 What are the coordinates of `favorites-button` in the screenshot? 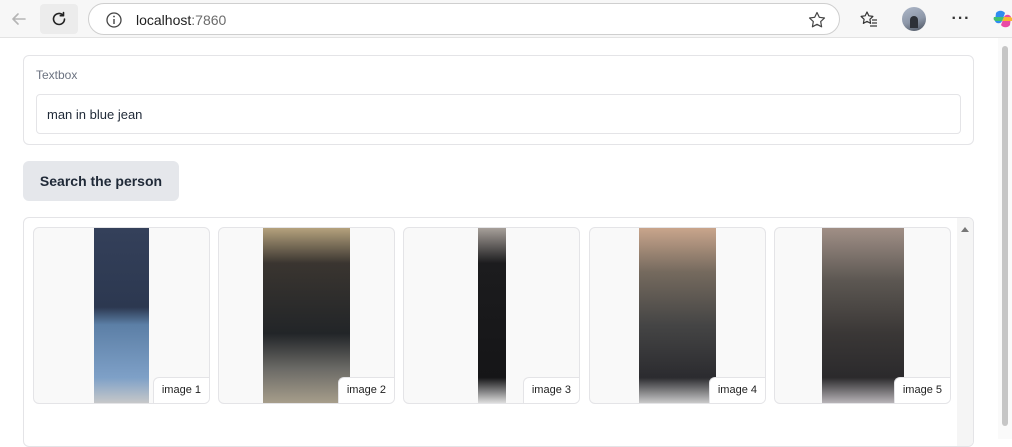 It's located at (869, 19).